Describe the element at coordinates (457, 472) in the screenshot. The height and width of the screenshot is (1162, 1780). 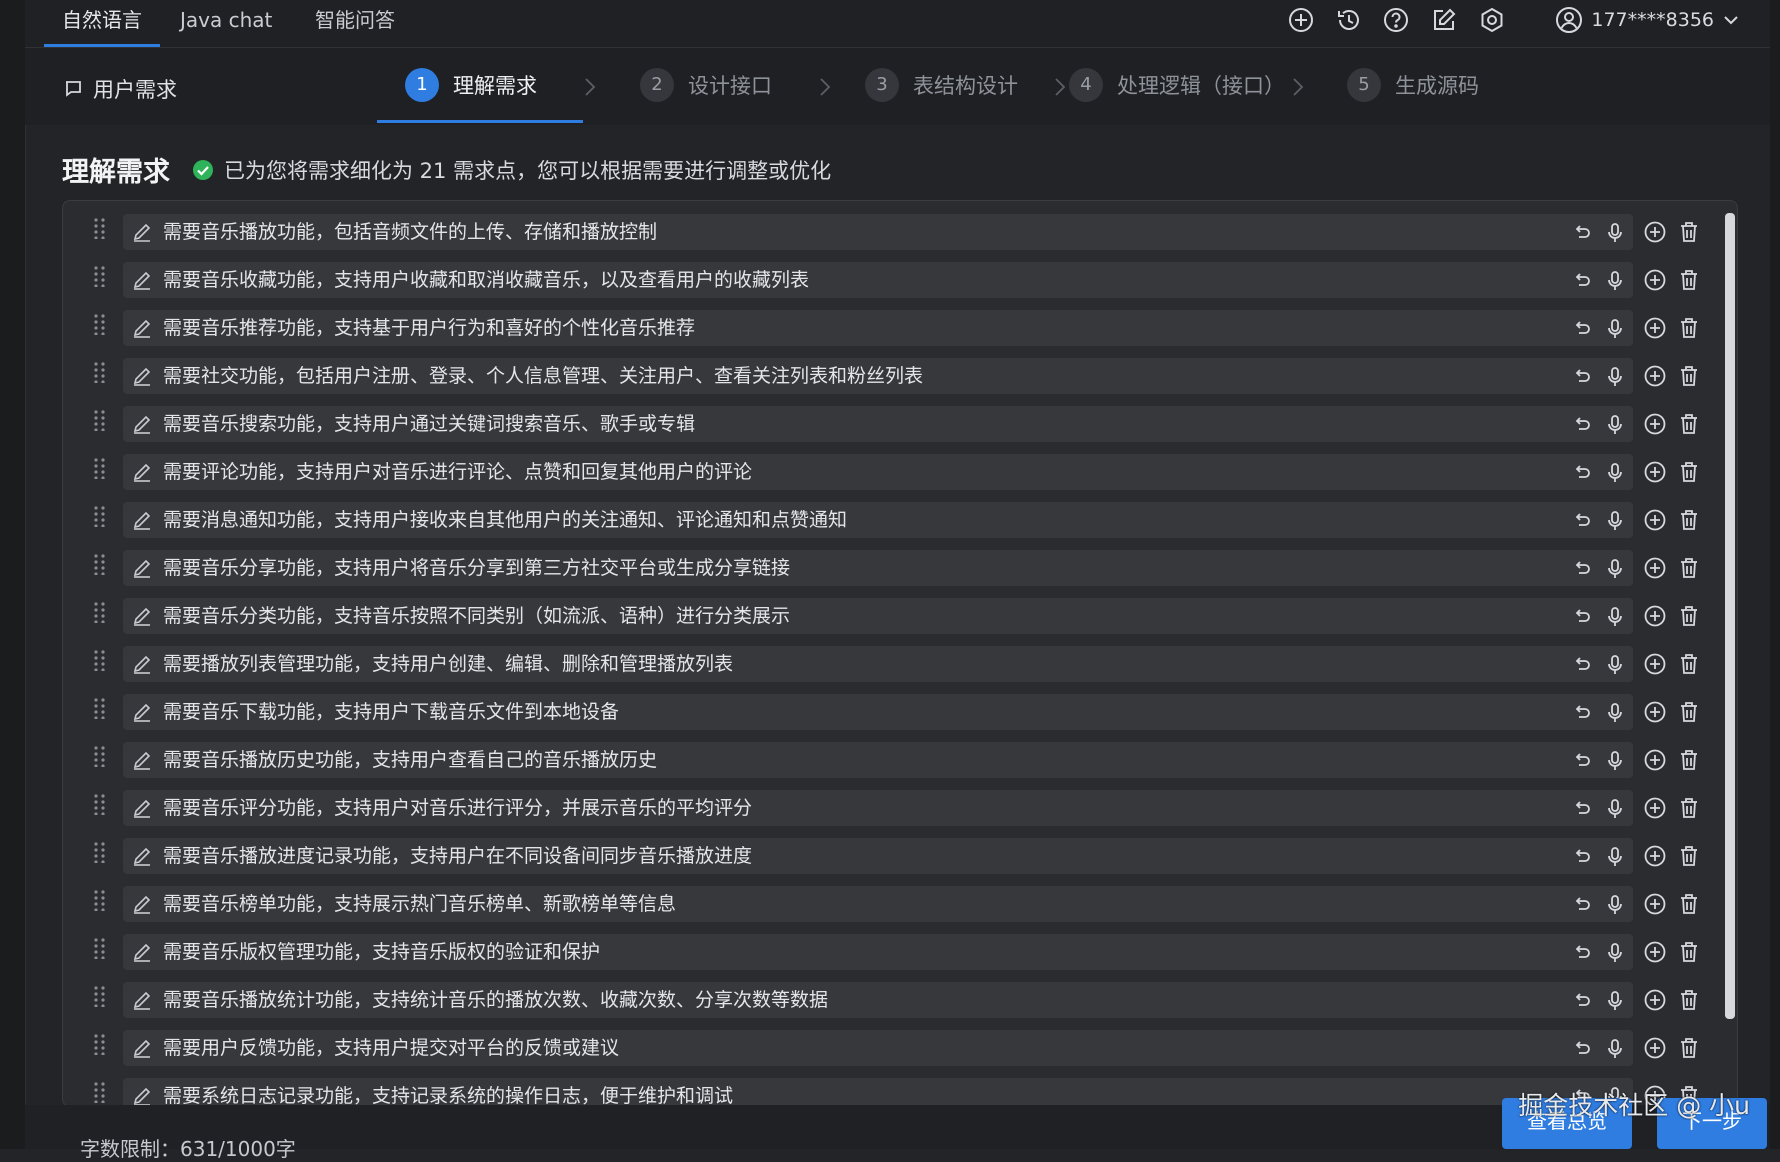
I see `requirement-text: 需要评论功能，支持用户对音乐进行评论、点赞和回复其他用户的评论` at that location.